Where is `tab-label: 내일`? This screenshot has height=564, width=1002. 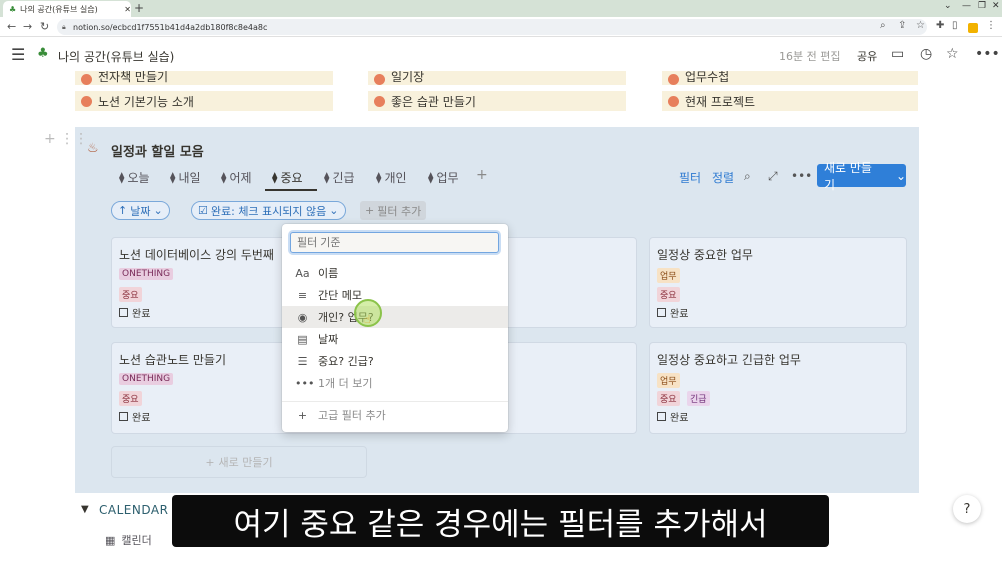 tab-label: 내일 is located at coordinates (189, 178).